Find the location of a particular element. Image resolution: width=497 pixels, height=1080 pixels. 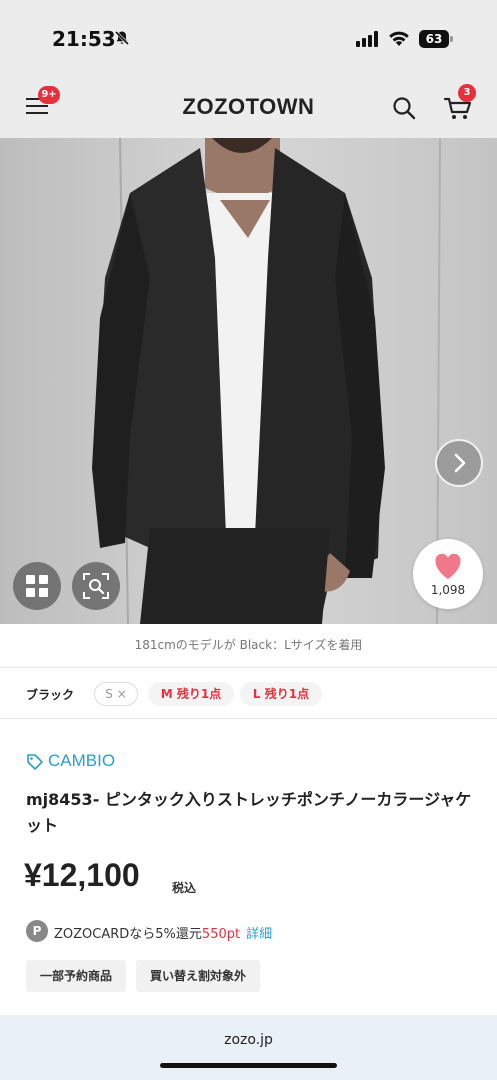

tax-note: 税込 is located at coordinates (184, 888).